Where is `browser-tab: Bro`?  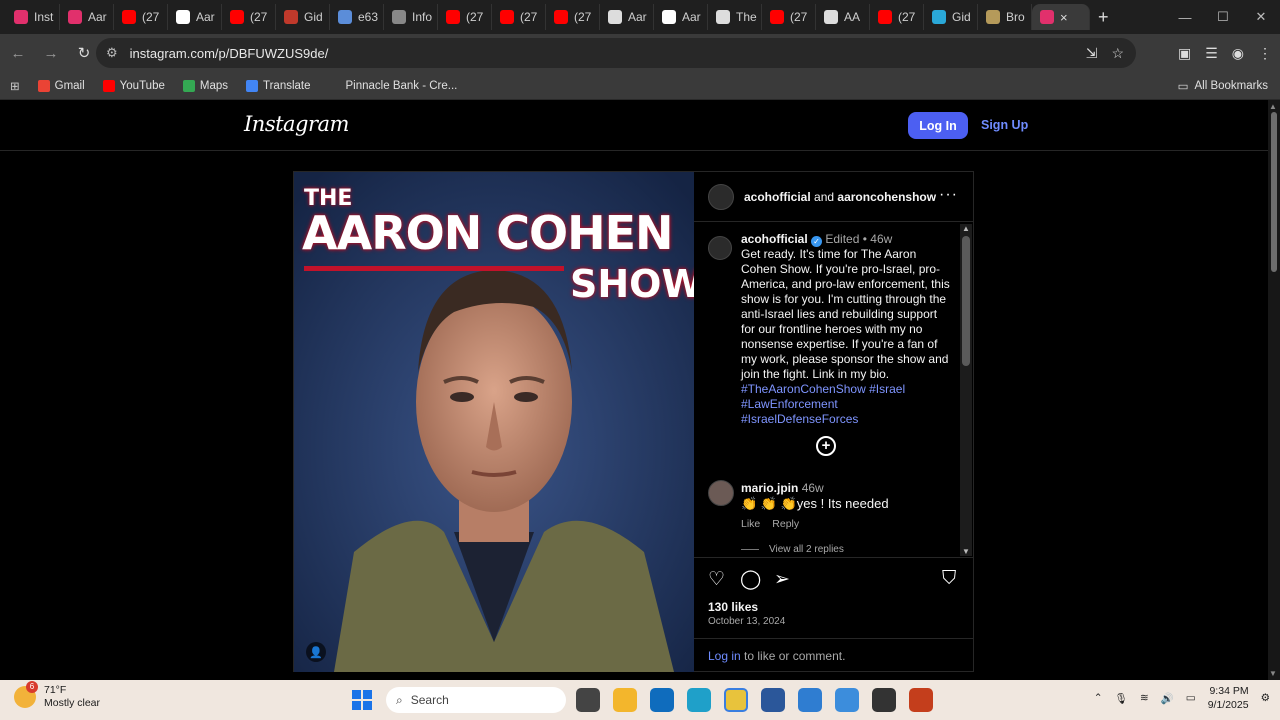
browser-tab: Bro is located at coordinates (1005, 17).